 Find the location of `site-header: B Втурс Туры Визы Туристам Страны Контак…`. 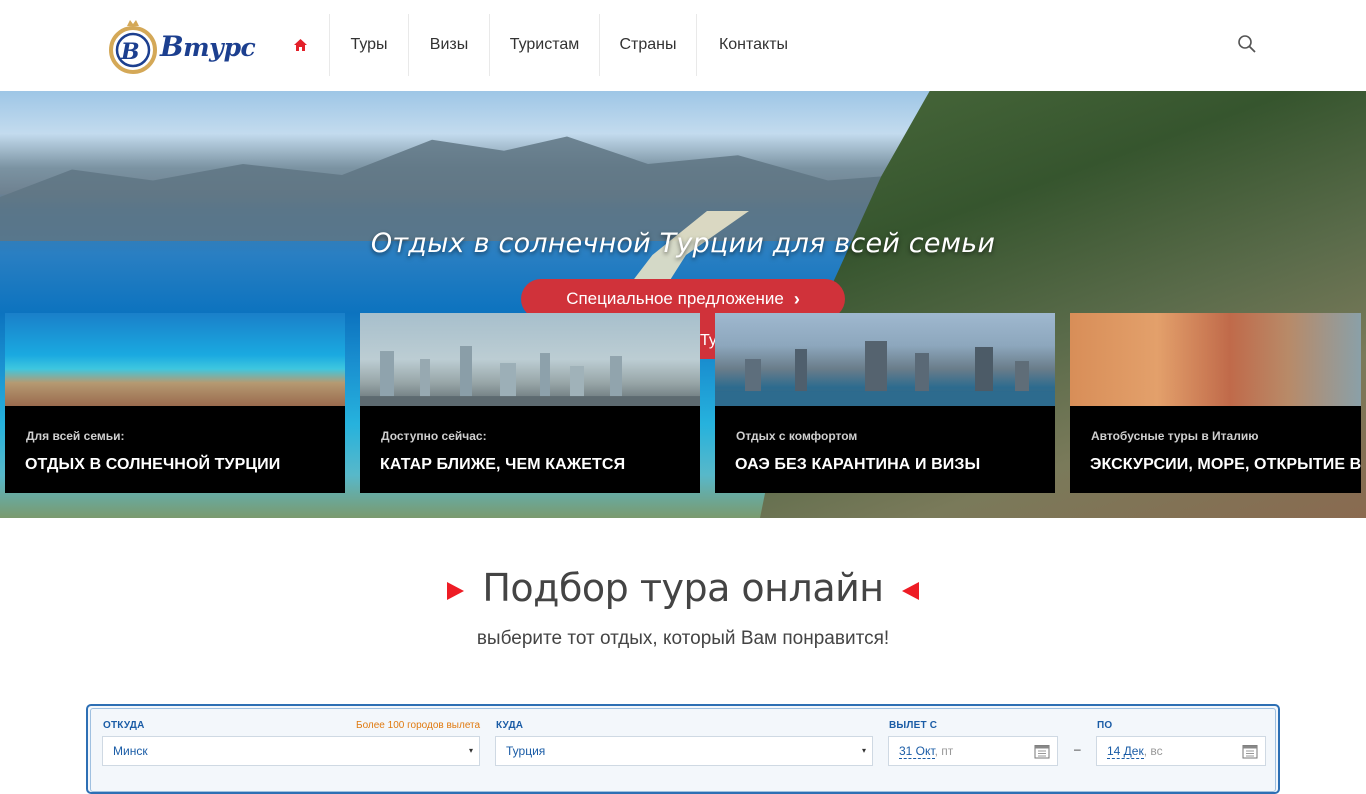

site-header: B Втурс Туры Визы Туристам Страны Контак… is located at coordinates (683, 45).